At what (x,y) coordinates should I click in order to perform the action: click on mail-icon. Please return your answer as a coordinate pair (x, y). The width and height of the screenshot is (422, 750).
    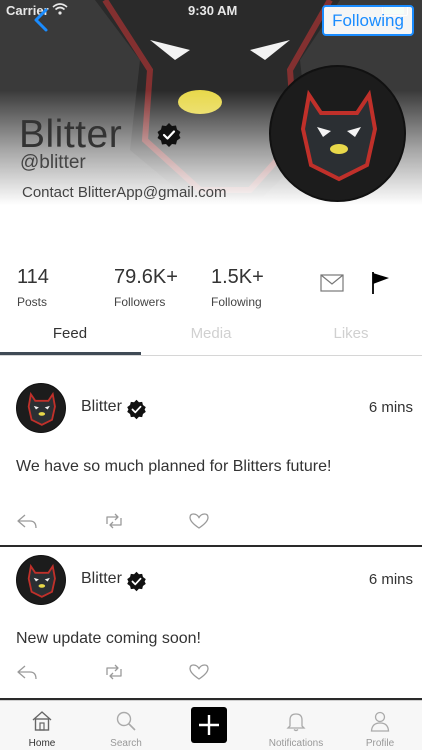
    Looking at the image, I should click on (332, 283).